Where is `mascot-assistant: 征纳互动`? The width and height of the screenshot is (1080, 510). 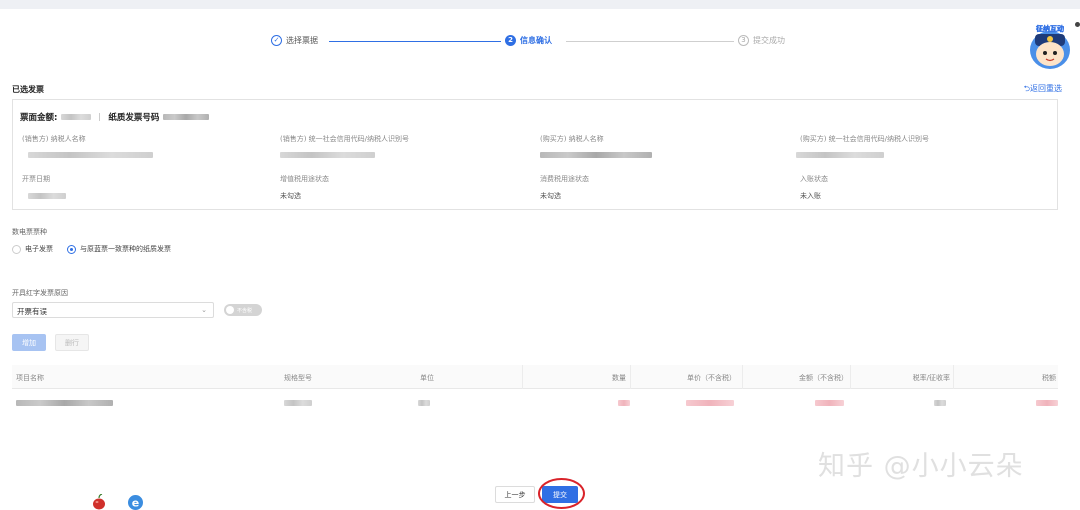
mascot-assistant: 征纳互动 is located at coordinates (1050, 46).